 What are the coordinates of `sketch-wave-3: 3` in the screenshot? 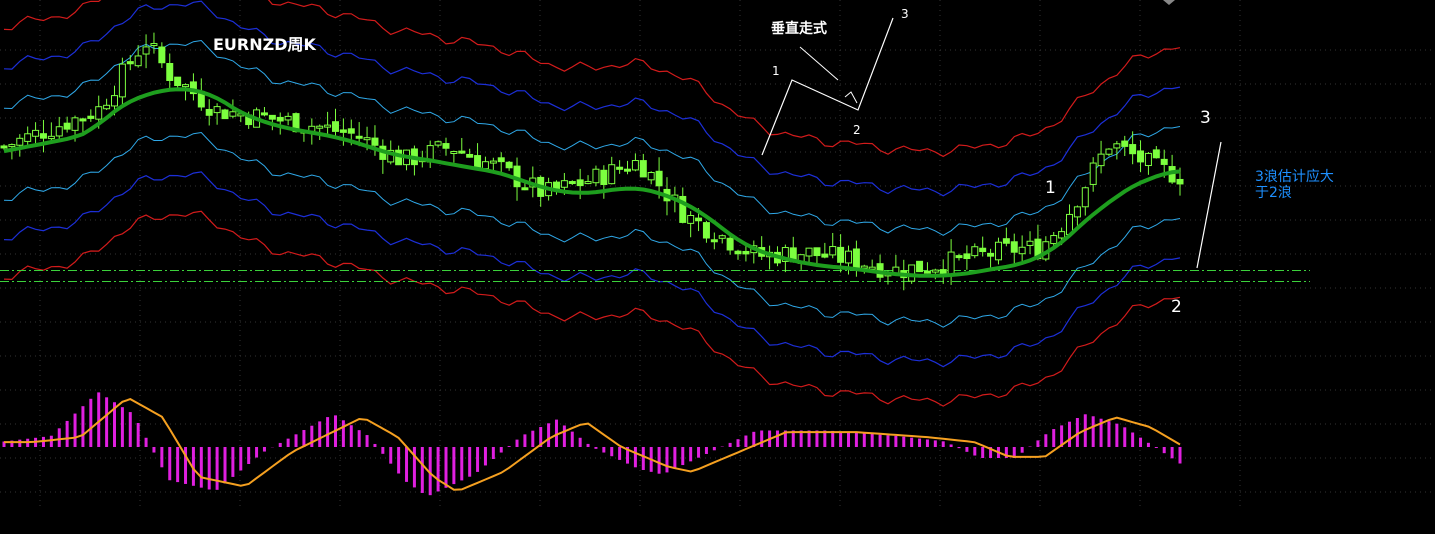 It's located at (905, 14).